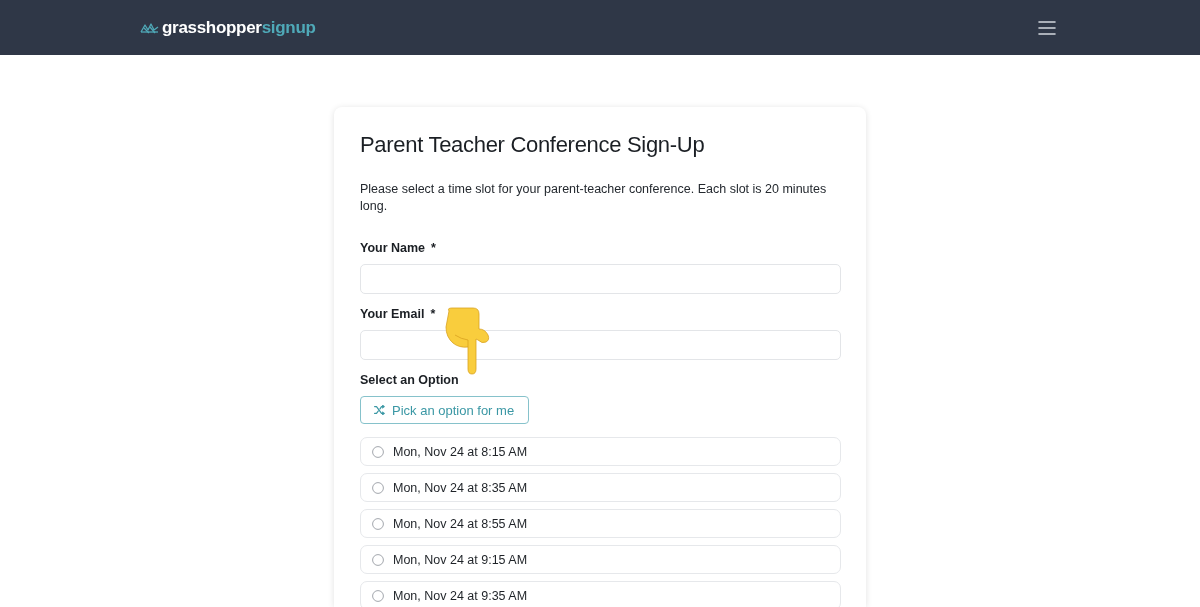 The height and width of the screenshot is (607, 1200). I want to click on time-slot-option: Mon, Nov 24 at 8:55 AM, so click(600, 523).